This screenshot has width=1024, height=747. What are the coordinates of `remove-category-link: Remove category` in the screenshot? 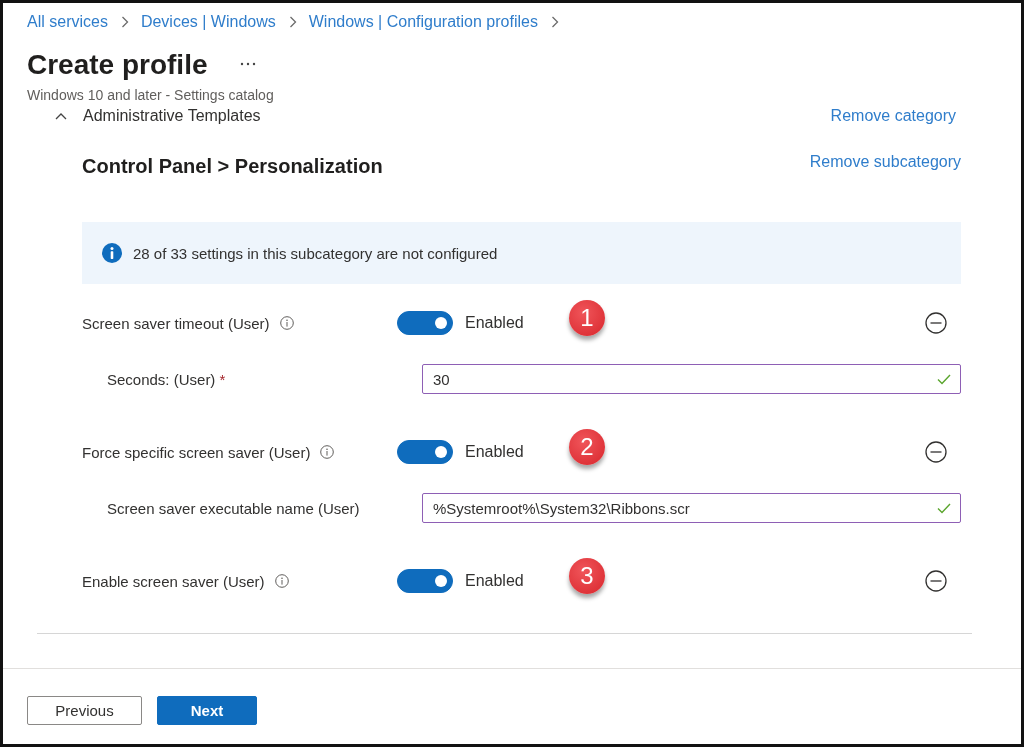 It's located at (893, 116).